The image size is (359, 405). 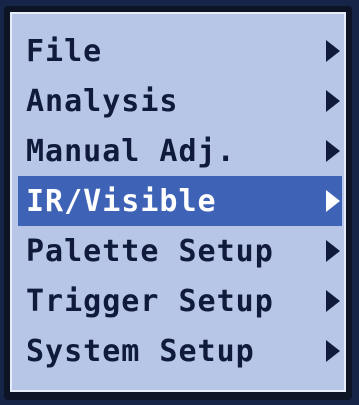 I want to click on menu-item-ir-visible: IR/Visible, so click(x=180, y=201).